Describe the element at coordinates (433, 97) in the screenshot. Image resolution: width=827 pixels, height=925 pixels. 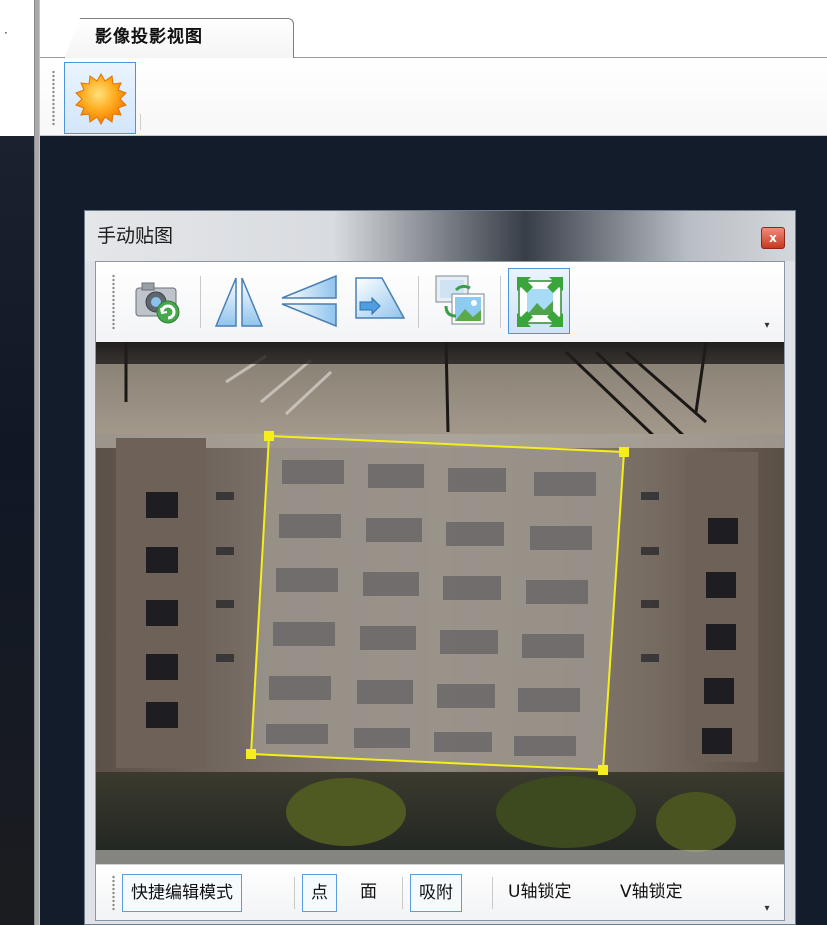
I see `view-toolbar` at that location.